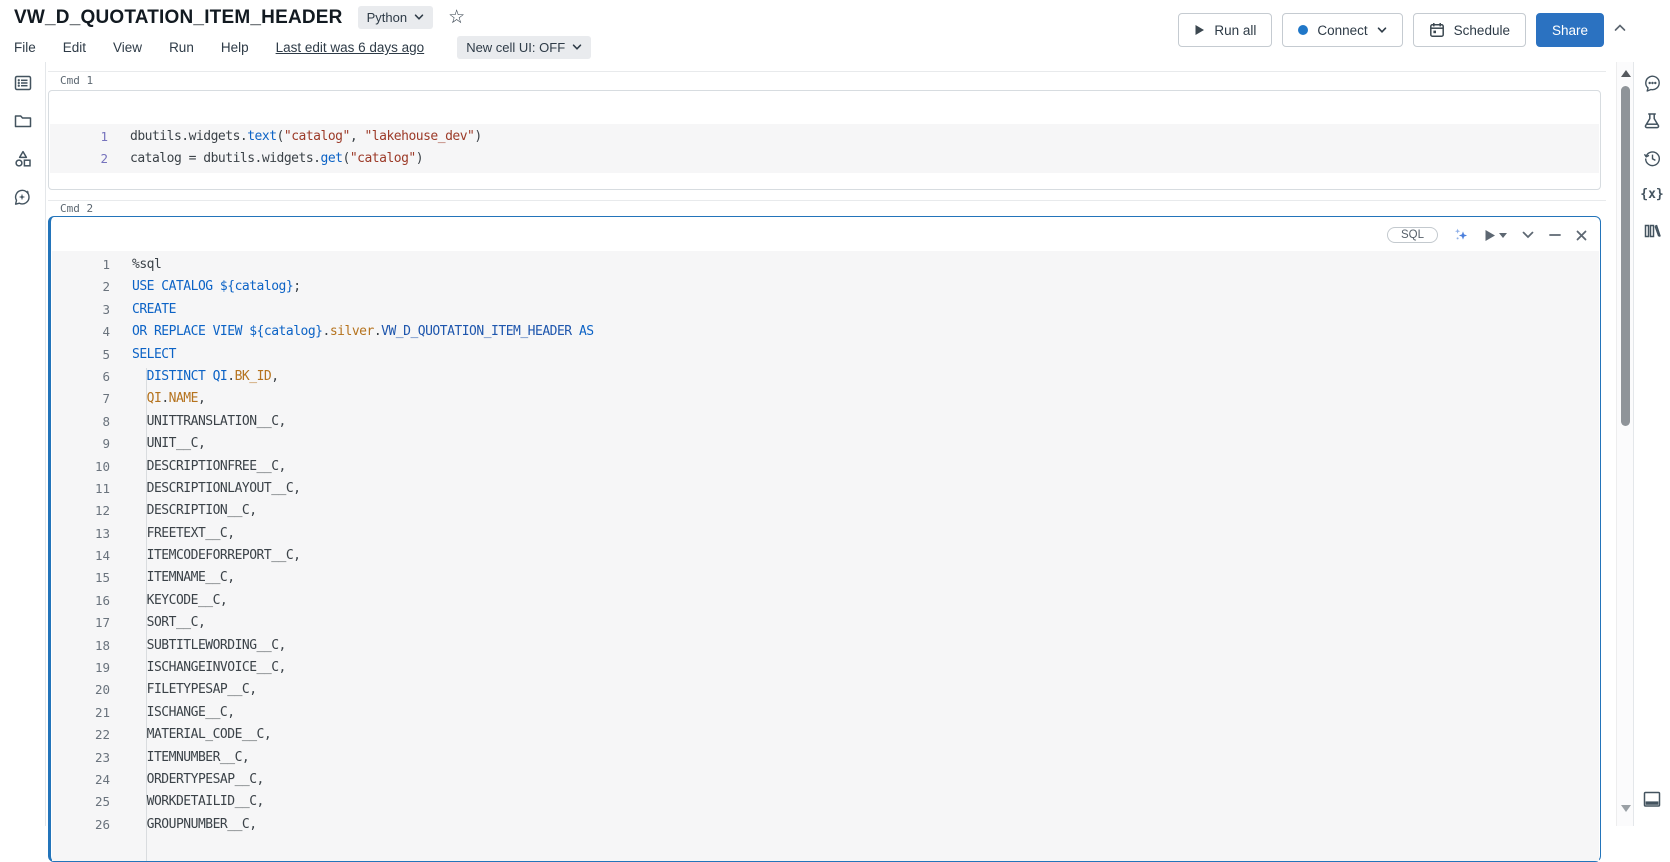 The height and width of the screenshot is (862, 1670). What do you see at coordinates (1528, 235) in the screenshot?
I see `collapse-cell-icon` at bounding box center [1528, 235].